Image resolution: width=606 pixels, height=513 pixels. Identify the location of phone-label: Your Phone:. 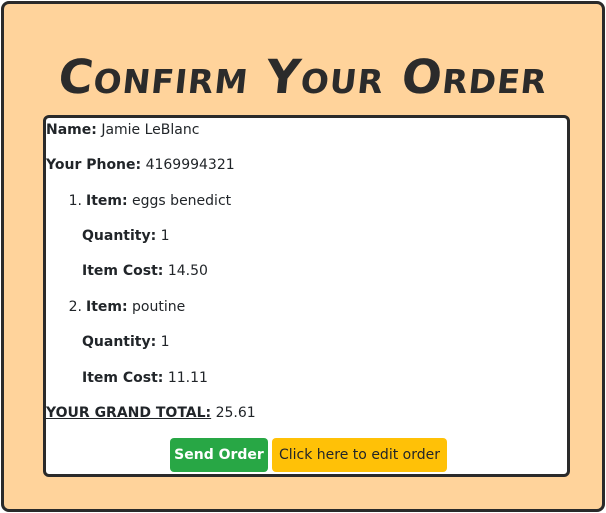
(94, 165).